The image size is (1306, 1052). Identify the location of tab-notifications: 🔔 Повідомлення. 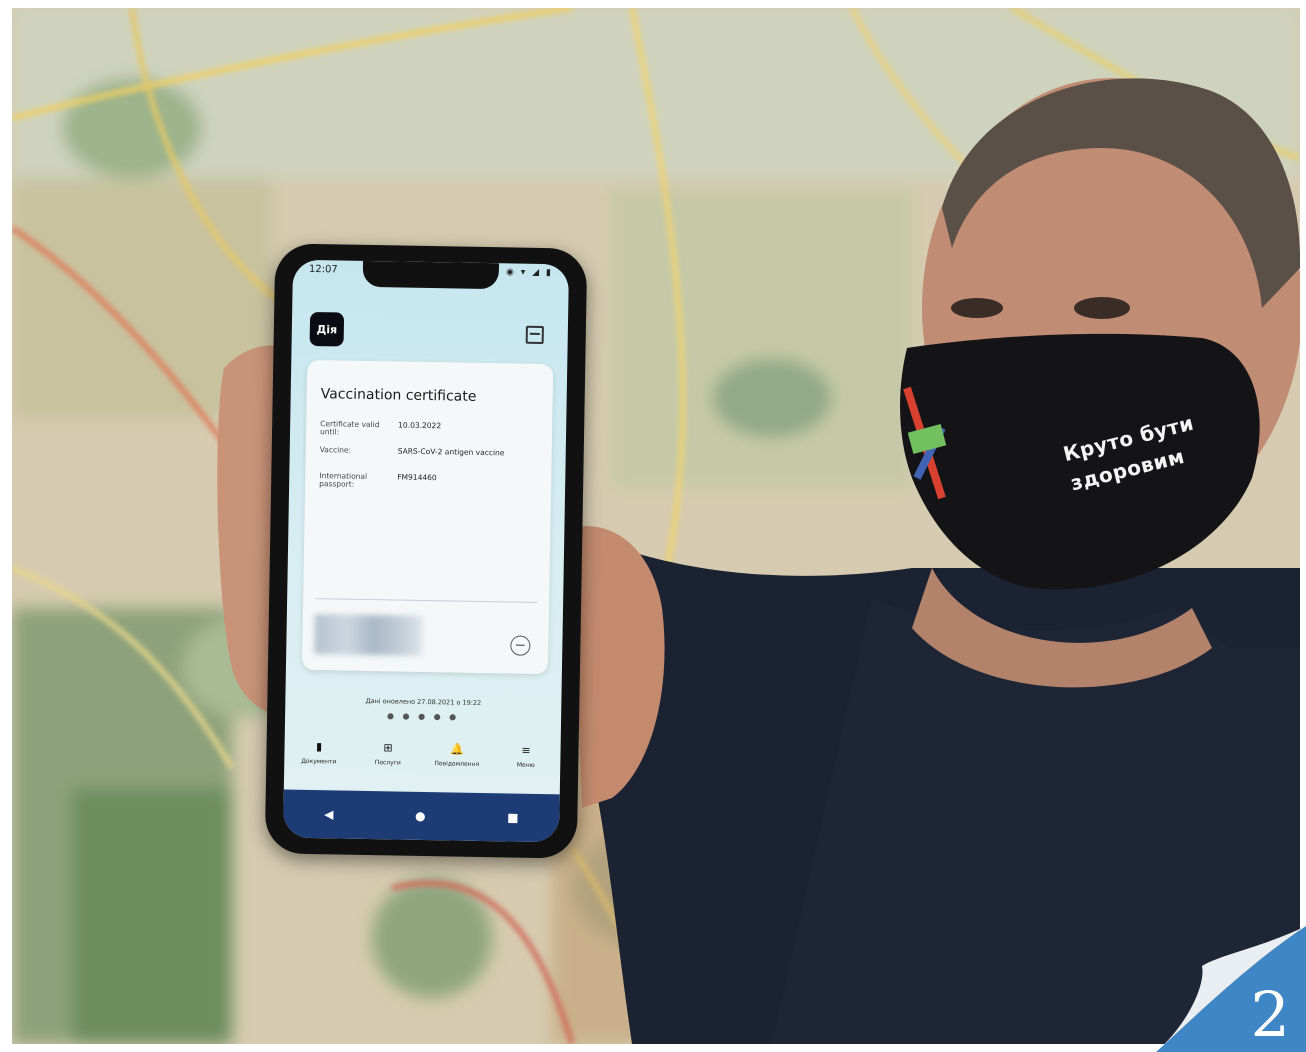
(457, 755).